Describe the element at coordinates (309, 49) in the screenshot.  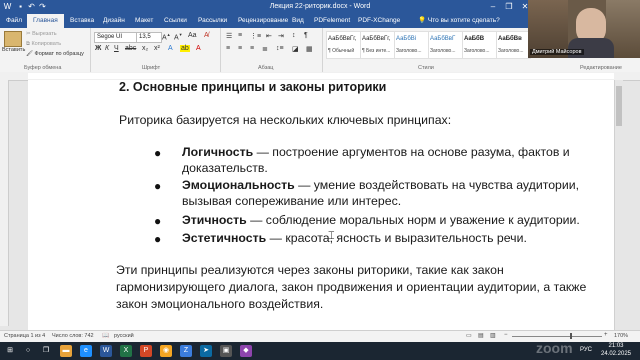
I see `borders-icon: ▦` at that location.